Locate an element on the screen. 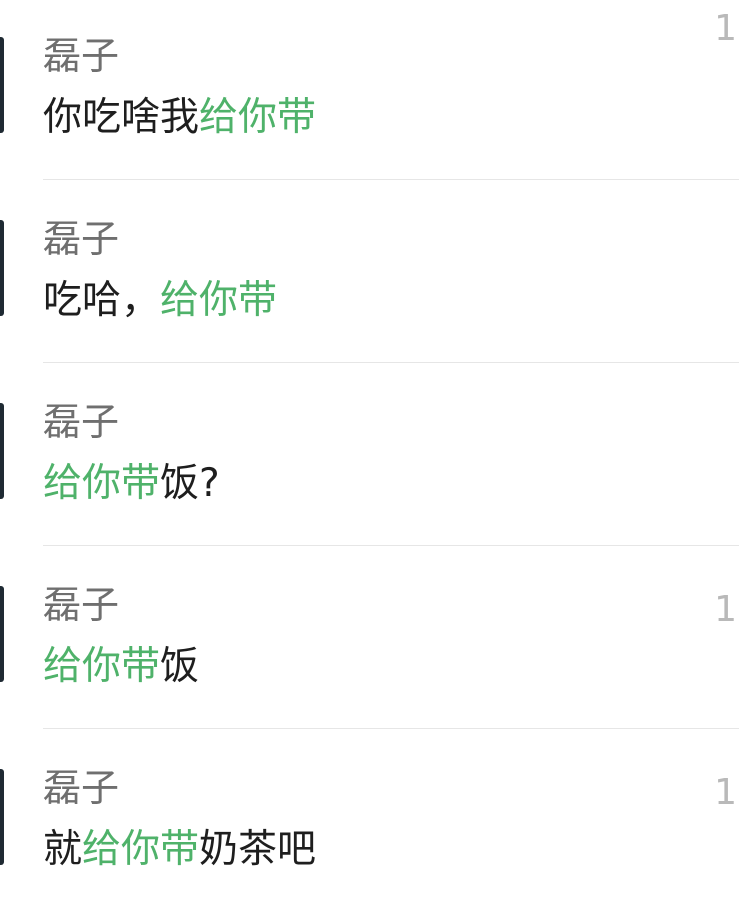  message-text: 饭? is located at coordinates (190, 483).